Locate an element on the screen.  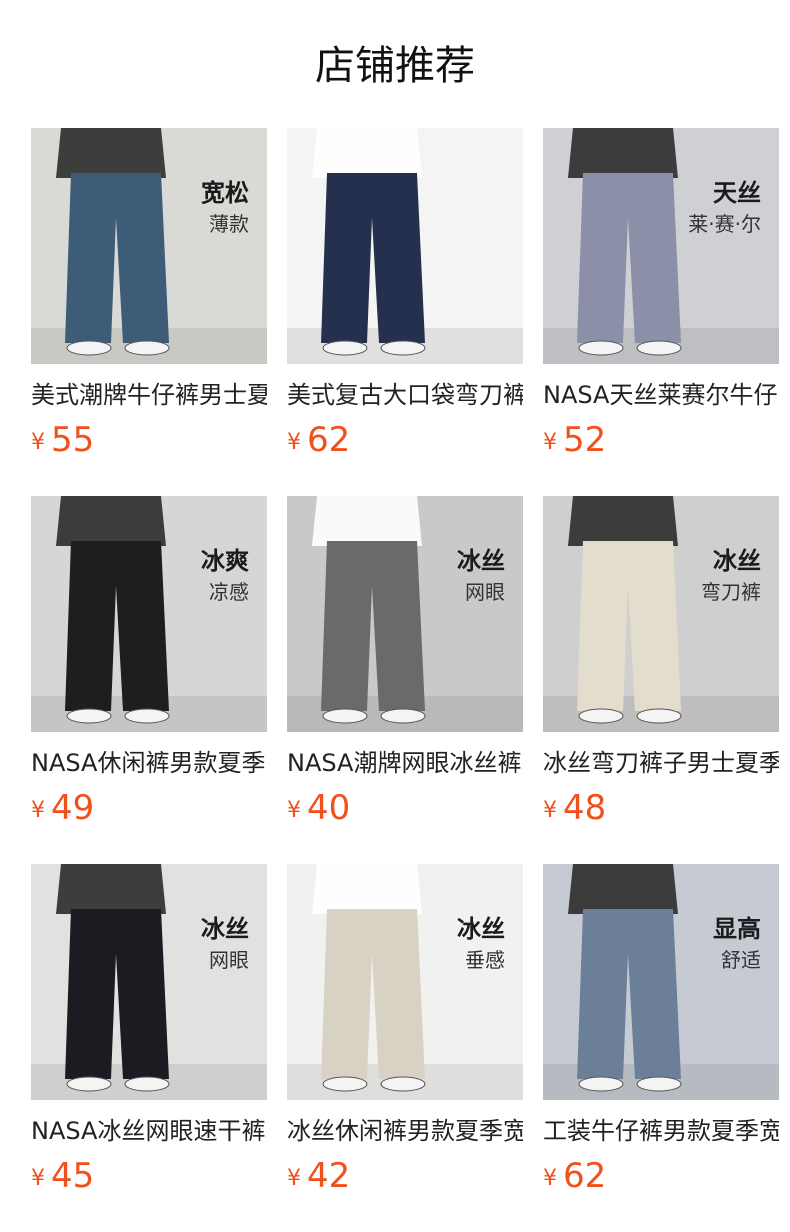
product-card: 冰丝网眼 NASA冰丝网眼速干裤 ¥45 is located at coordinates (149, 1048).